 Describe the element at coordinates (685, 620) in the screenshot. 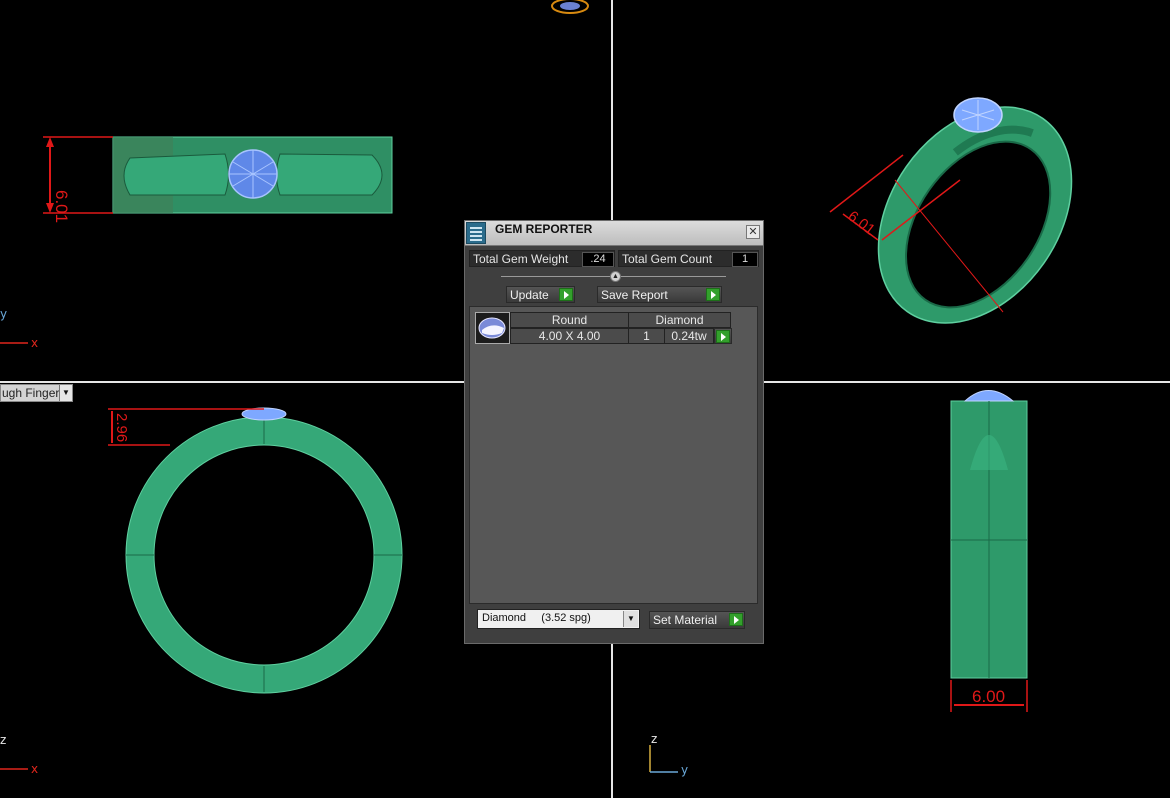

I see `set-material-button-label: Set Material` at that location.